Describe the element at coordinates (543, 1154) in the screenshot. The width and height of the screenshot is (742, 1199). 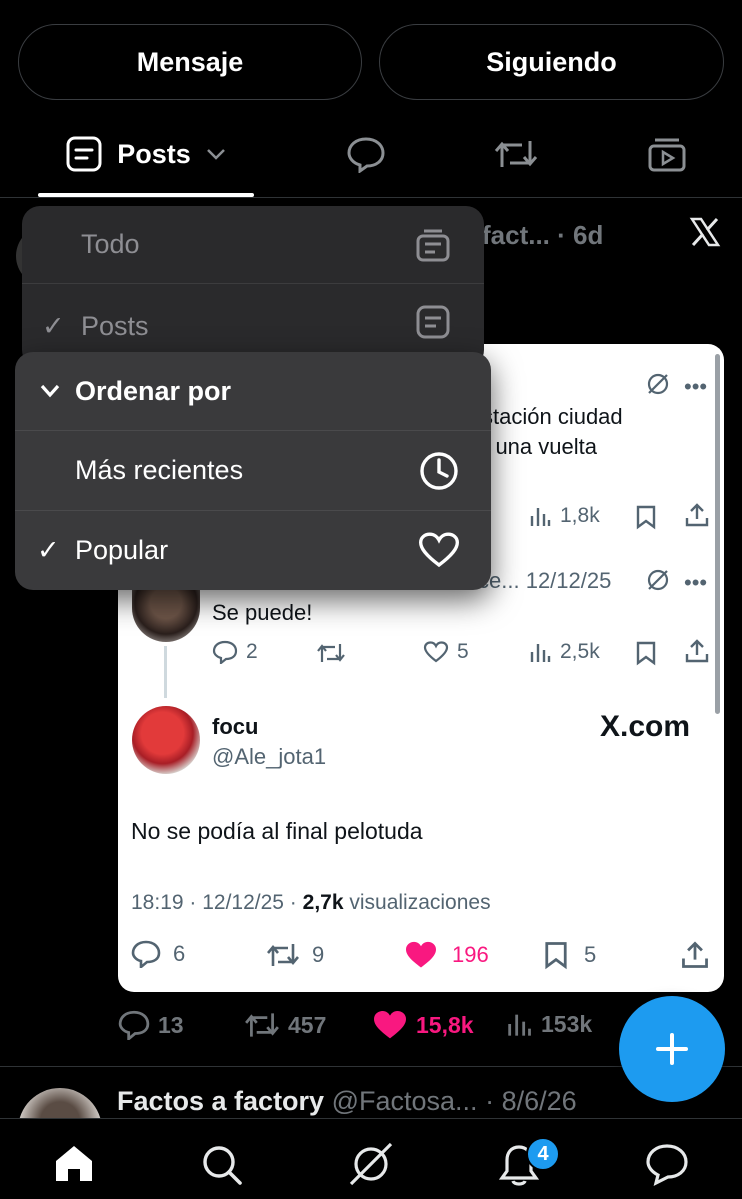
I see `notification-badge: 4` at that location.